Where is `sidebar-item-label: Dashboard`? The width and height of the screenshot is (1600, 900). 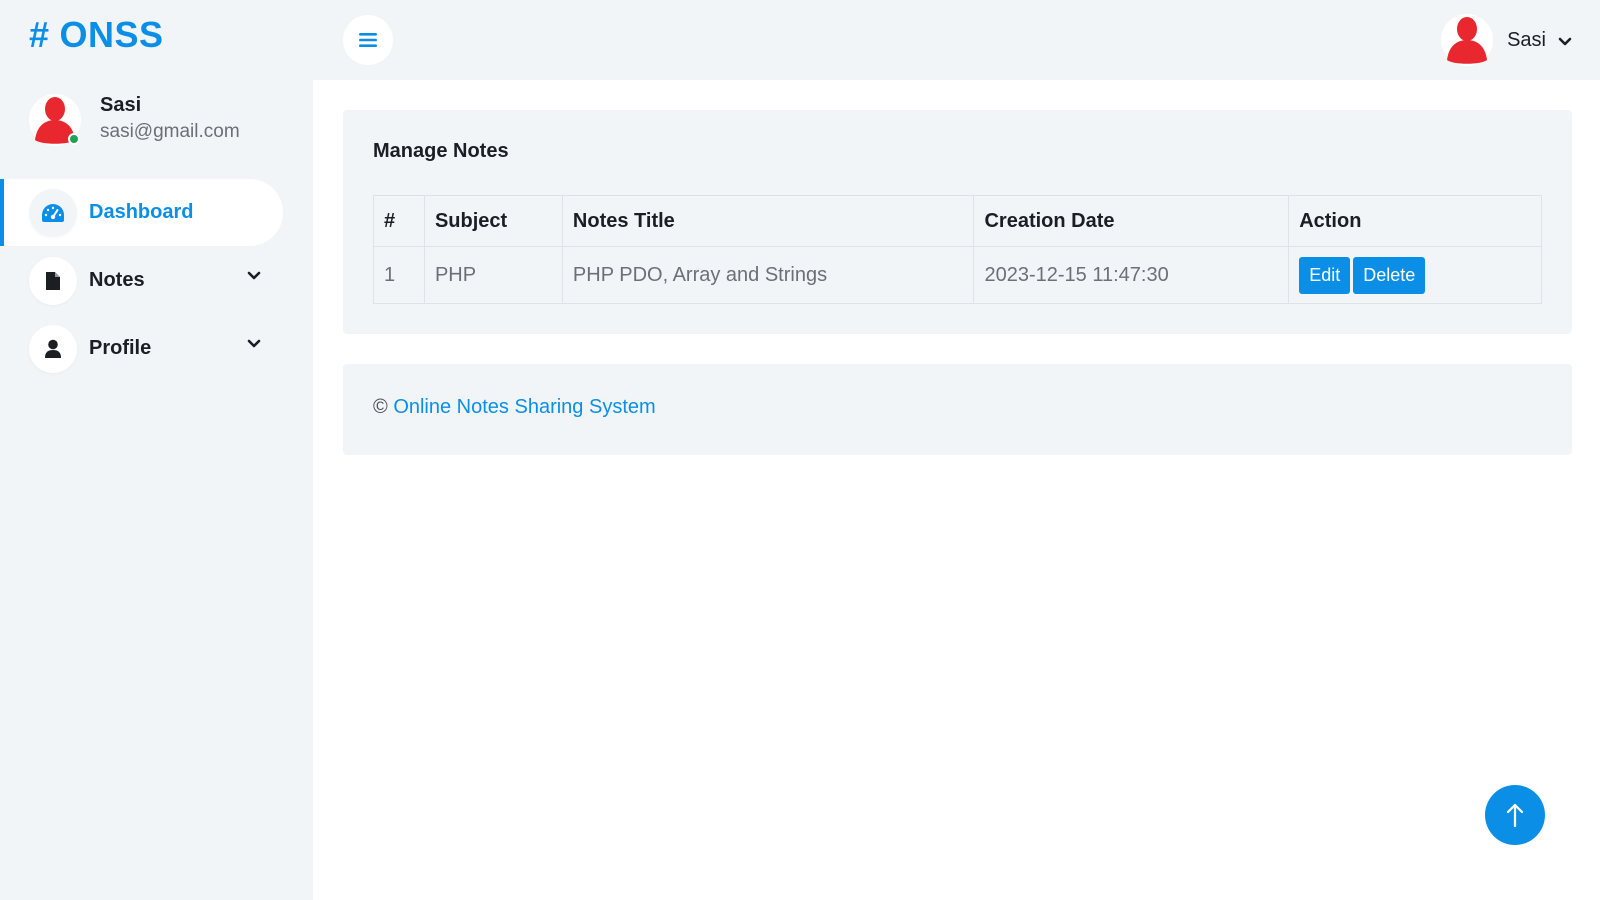
sidebar-item-label: Dashboard is located at coordinates (141, 212).